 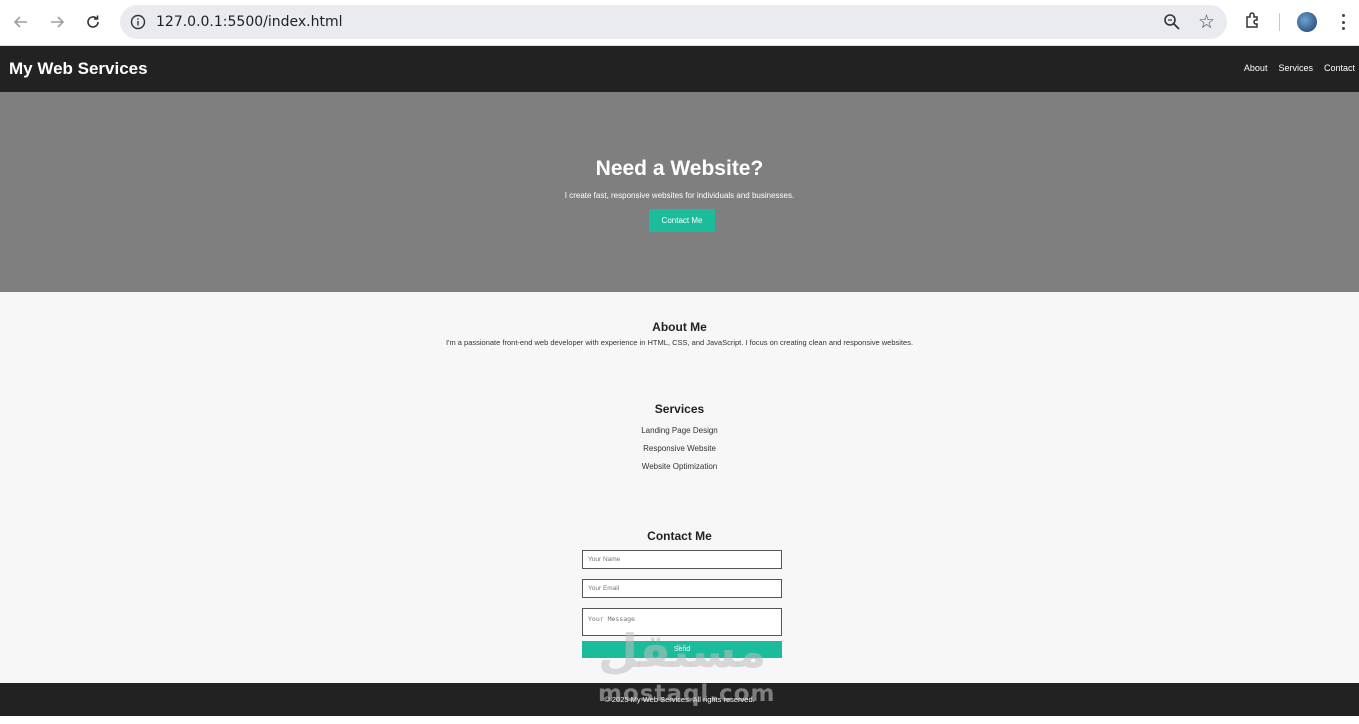 I want to click on nav-services-link: Services, so click(x=1295, y=68).